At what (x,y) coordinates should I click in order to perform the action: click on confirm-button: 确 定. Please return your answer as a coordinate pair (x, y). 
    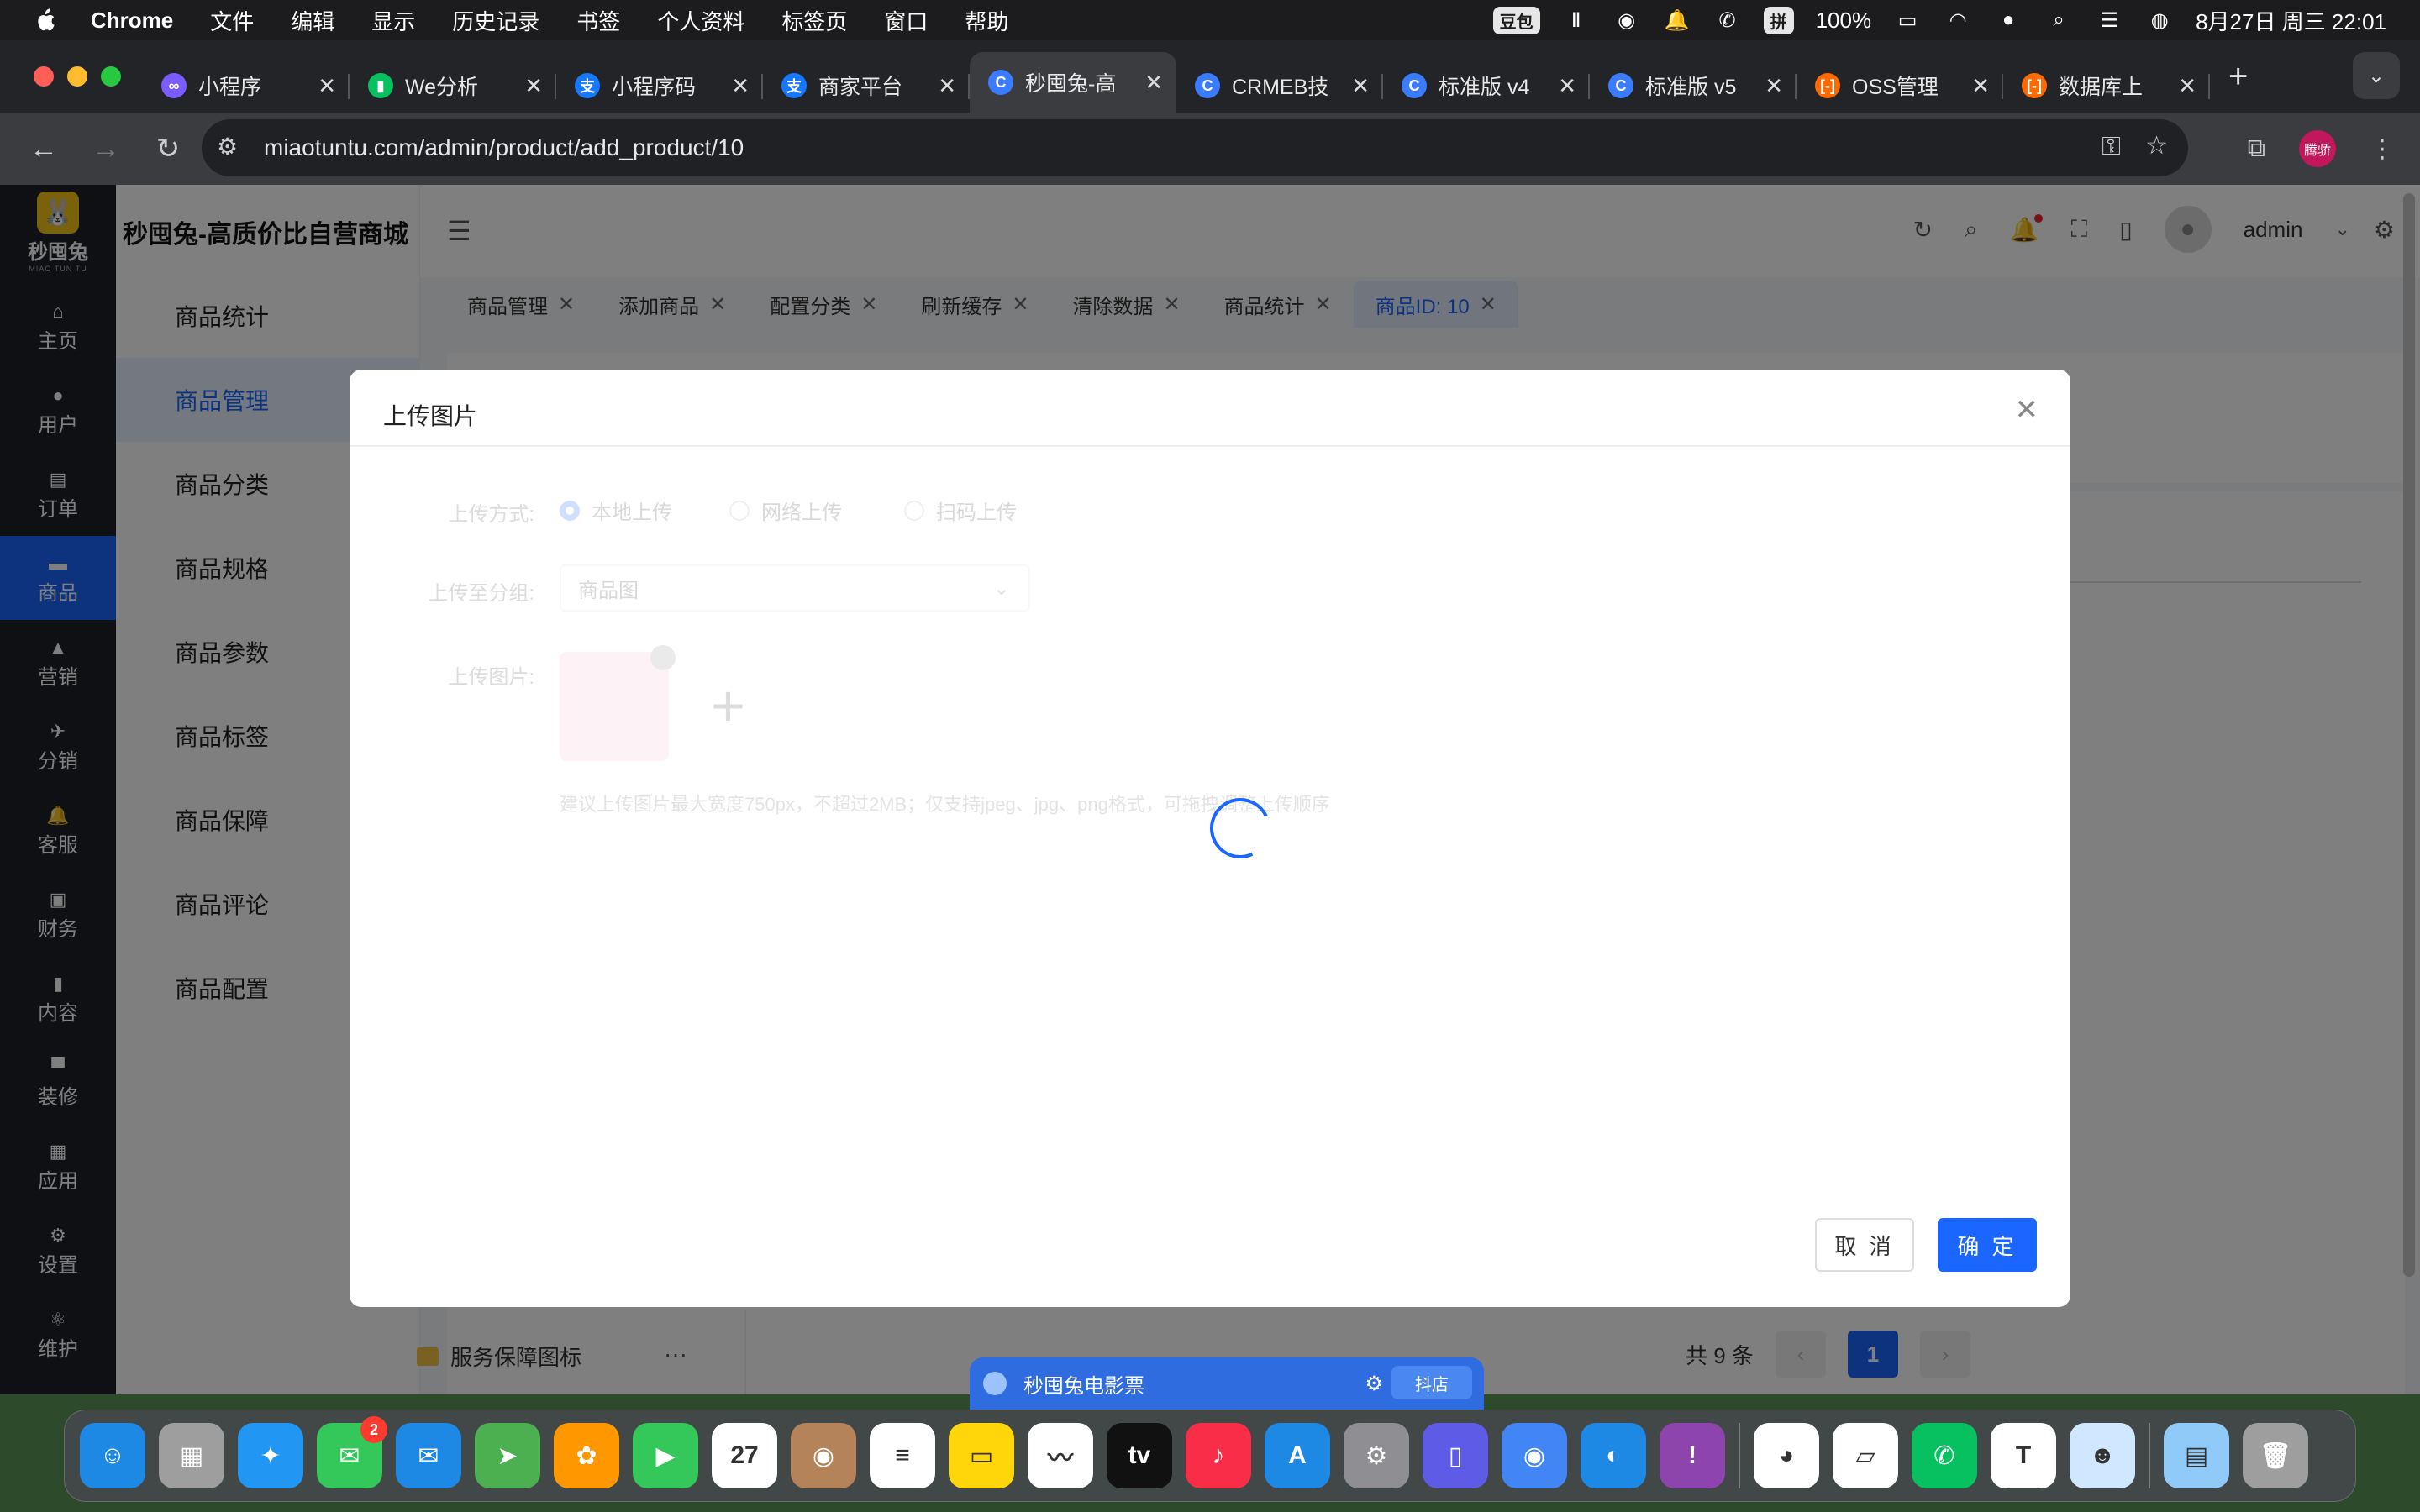
    Looking at the image, I should click on (1987, 1245).